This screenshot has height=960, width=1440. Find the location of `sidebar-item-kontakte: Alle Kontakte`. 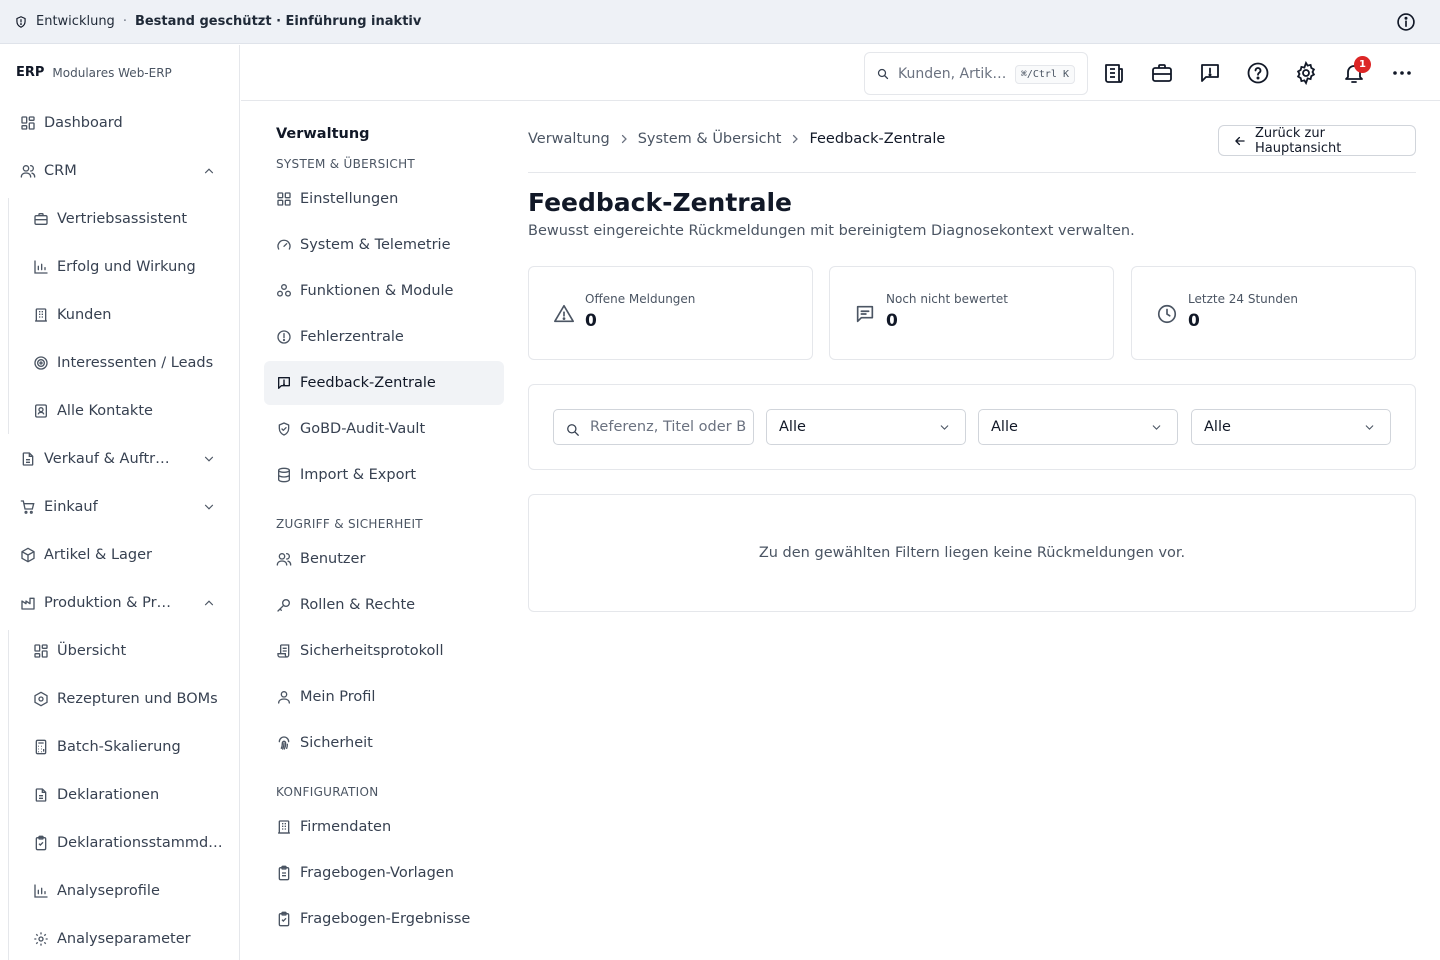

sidebar-item-kontakte: Alle Kontakte is located at coordinates (126, 411).